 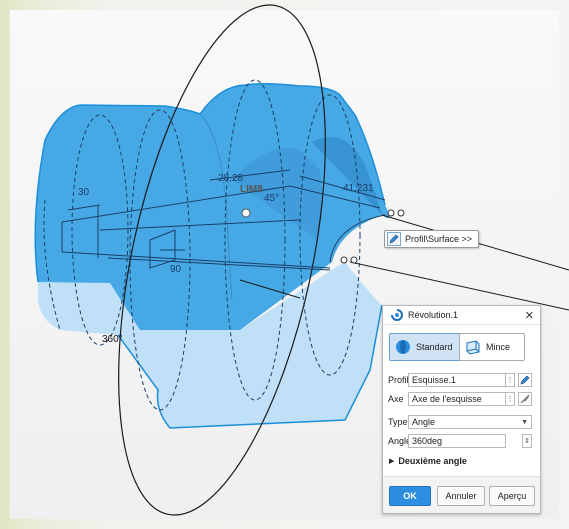 I want to click on dim-30: 30, so click(x=84, y=192).